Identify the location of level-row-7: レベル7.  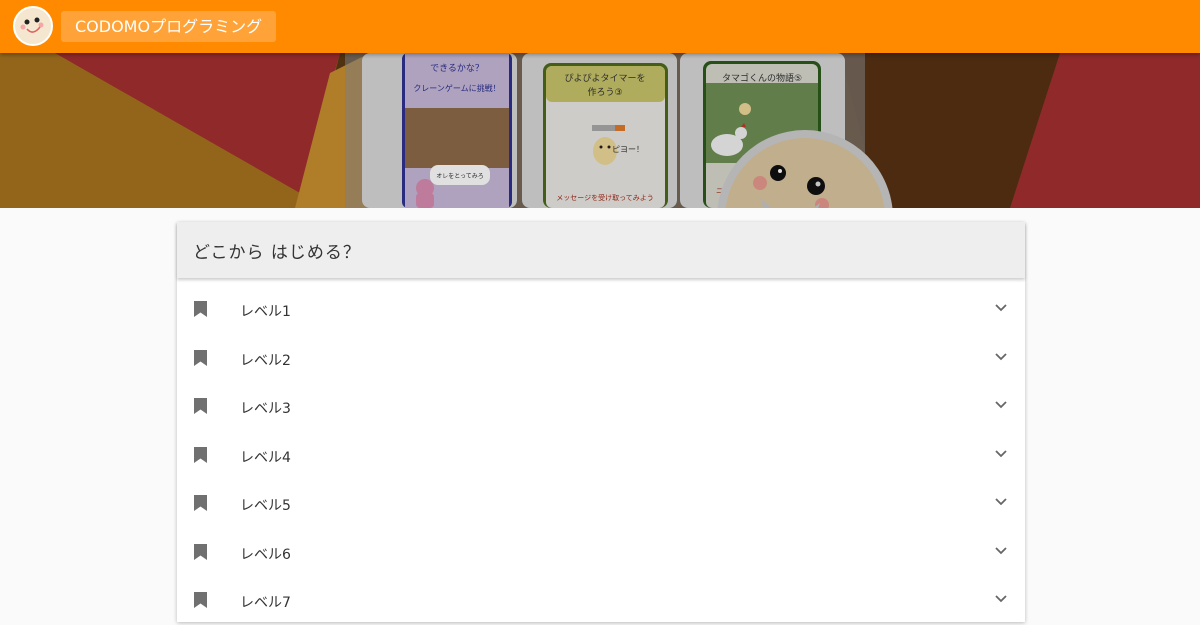
(601, 600).